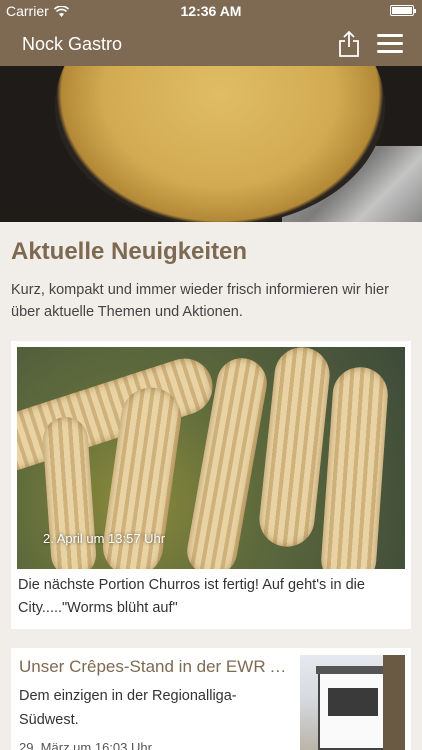 The height and width of the screenshot is (750, 422). Describe the element at coordinates (352, 702) in the screenshot. I see `post-thumbnail` at that location.